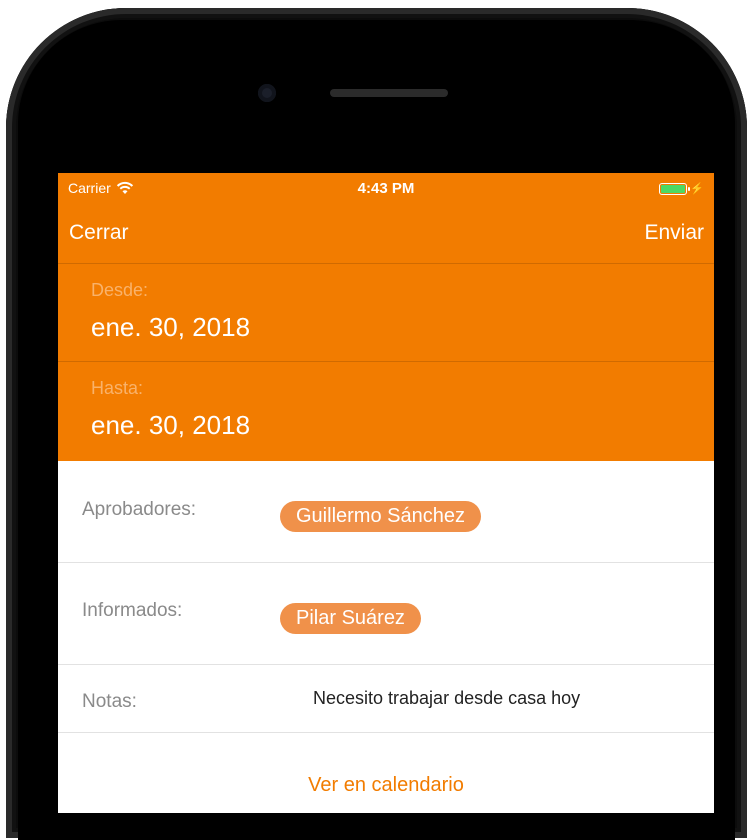 The image size is (753, 840). Describe the element at coordinates (386, 785) in the screenshot. I see `view-calendar-link: Ver en calendario` at that location.